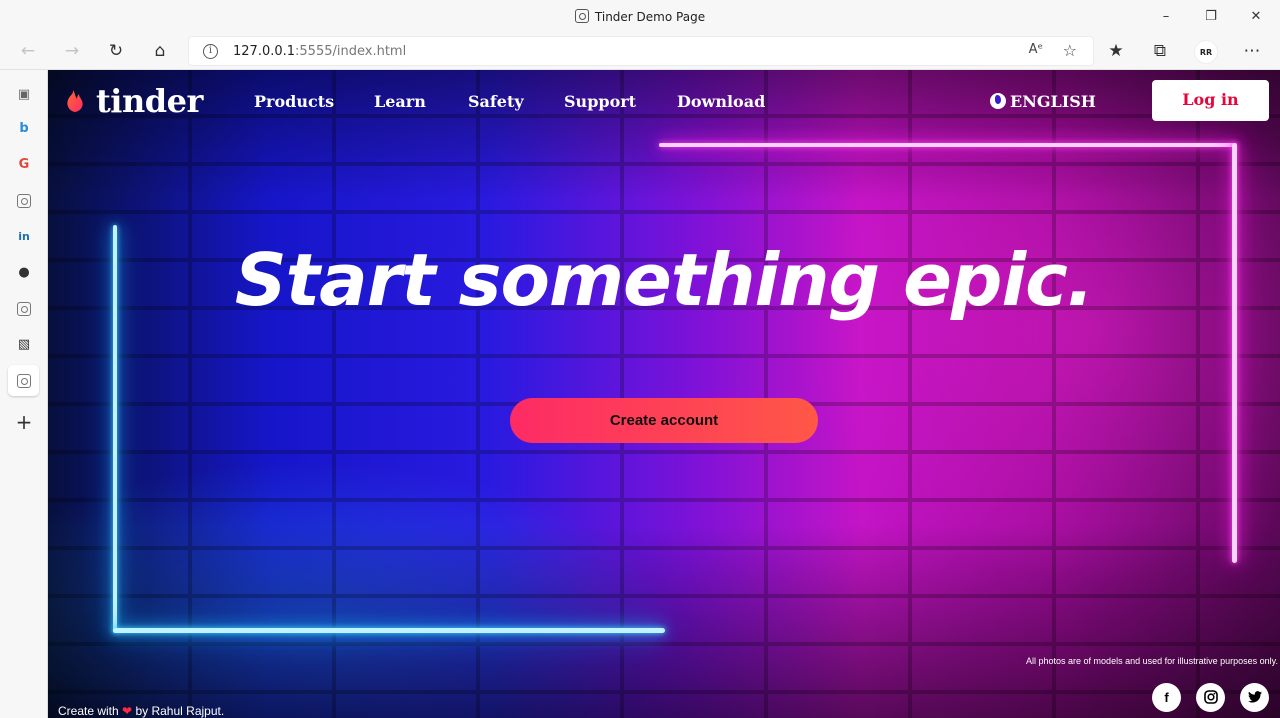 Image resolution: width=1280 pixels, height=718 pixels. Describe the element at coordinates (28, 51) in the screenshot. I see `back-button: ←` at that location.